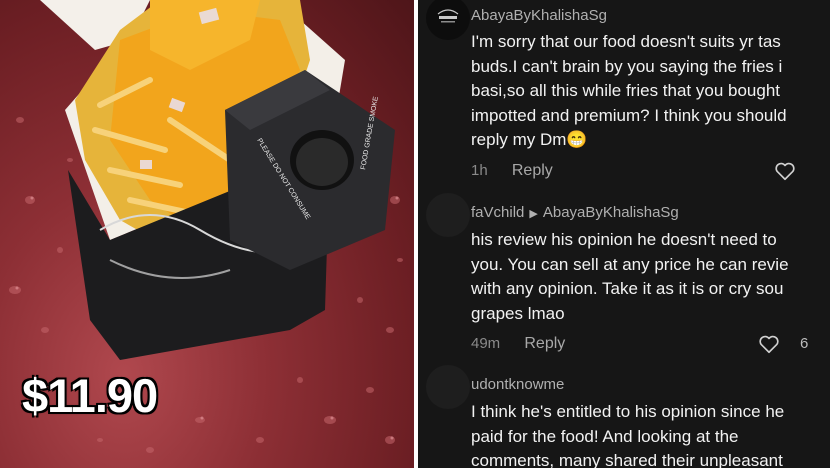 The width and height of the screenshot is (830, 468). What do you see at coordinates (804, 343) in the screenshot?
I see `like-count: 6` at bounding box center [804, 343].